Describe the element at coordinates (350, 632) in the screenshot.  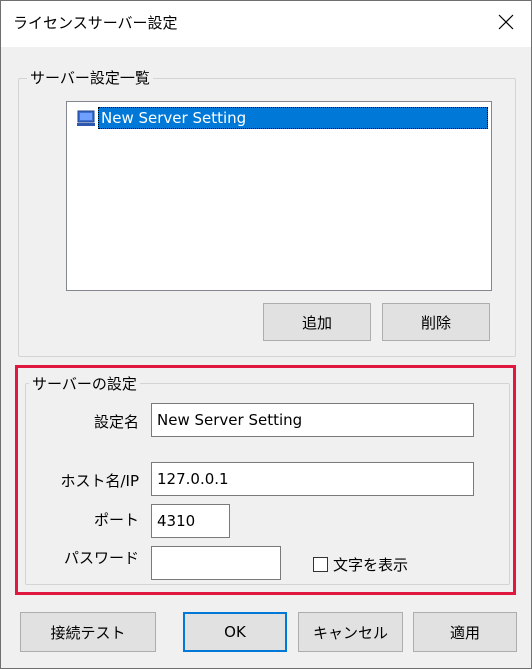
I see `cancel-button: キャンセル` at that location.